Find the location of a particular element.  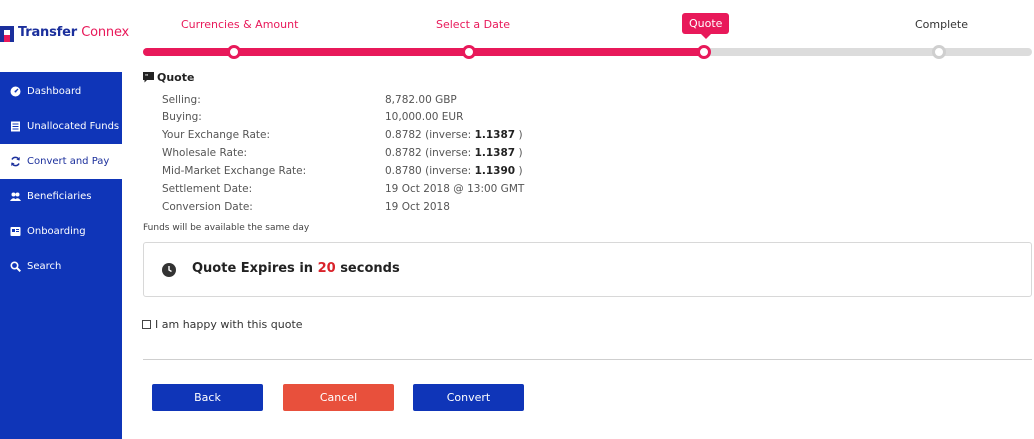

expiry-seconds: 20 is located at coordinates (326, 268).